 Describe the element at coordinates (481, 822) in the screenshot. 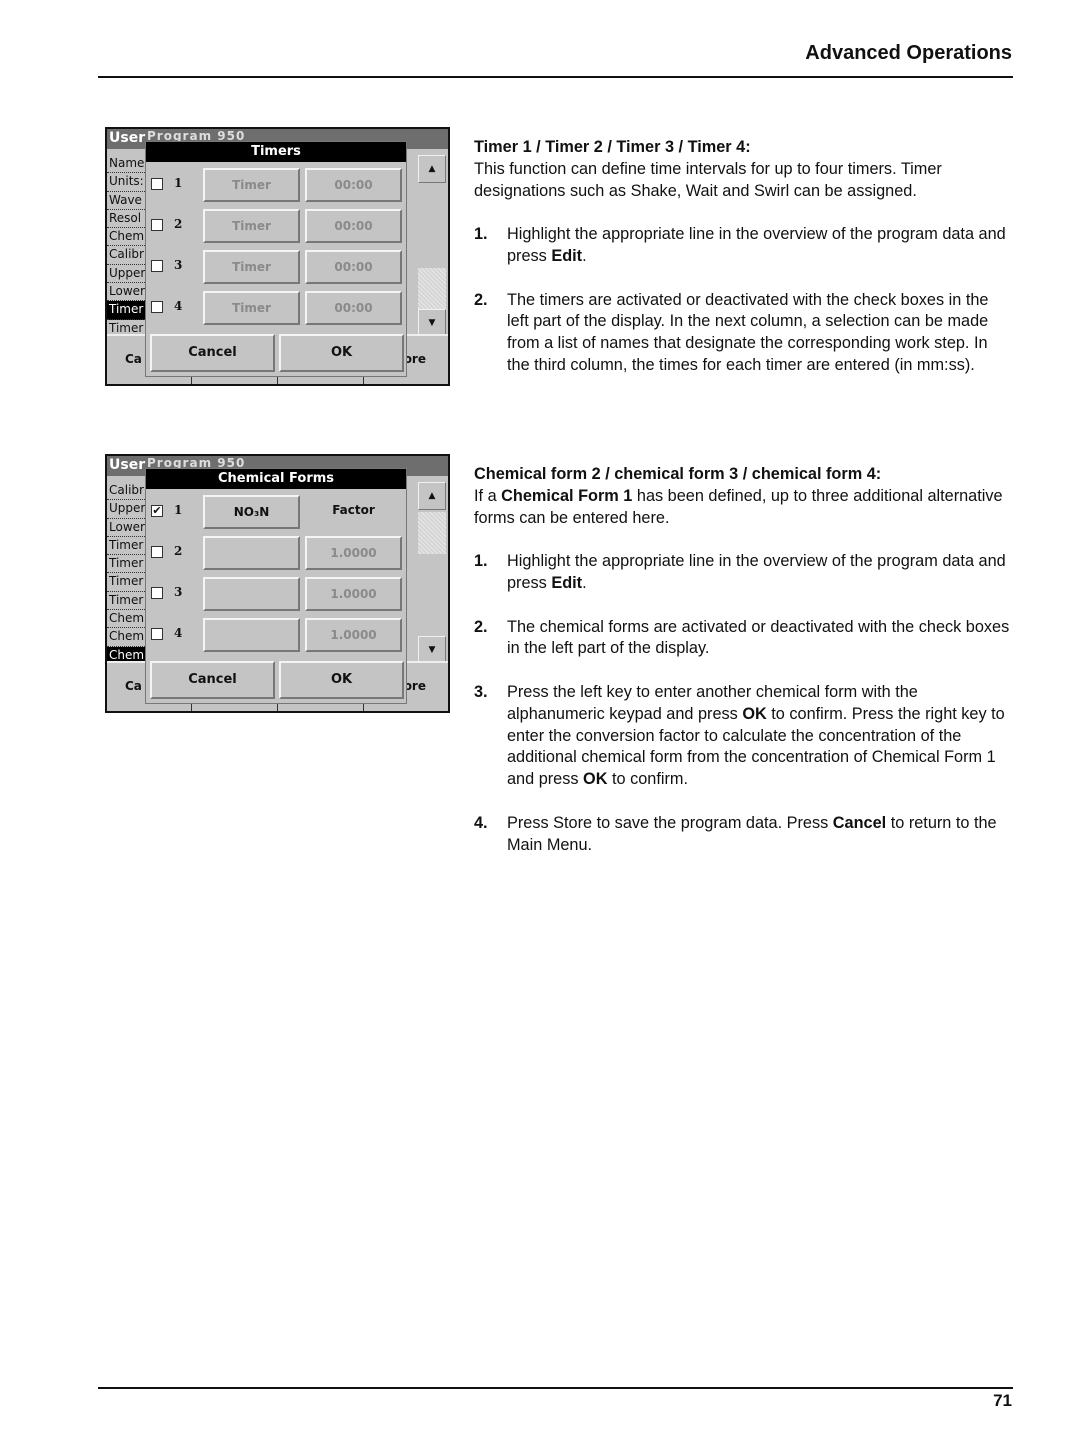

I see `step-number: 4.` at that location.